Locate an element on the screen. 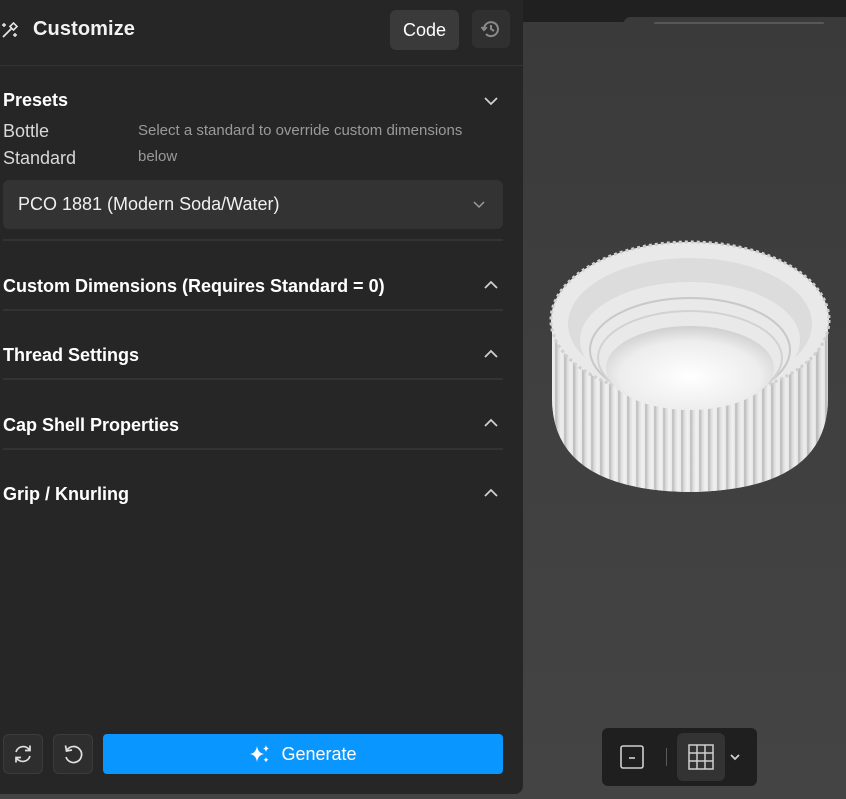 This screenshot has height=799, width=846. history-button is located at coordinates (491, 29).